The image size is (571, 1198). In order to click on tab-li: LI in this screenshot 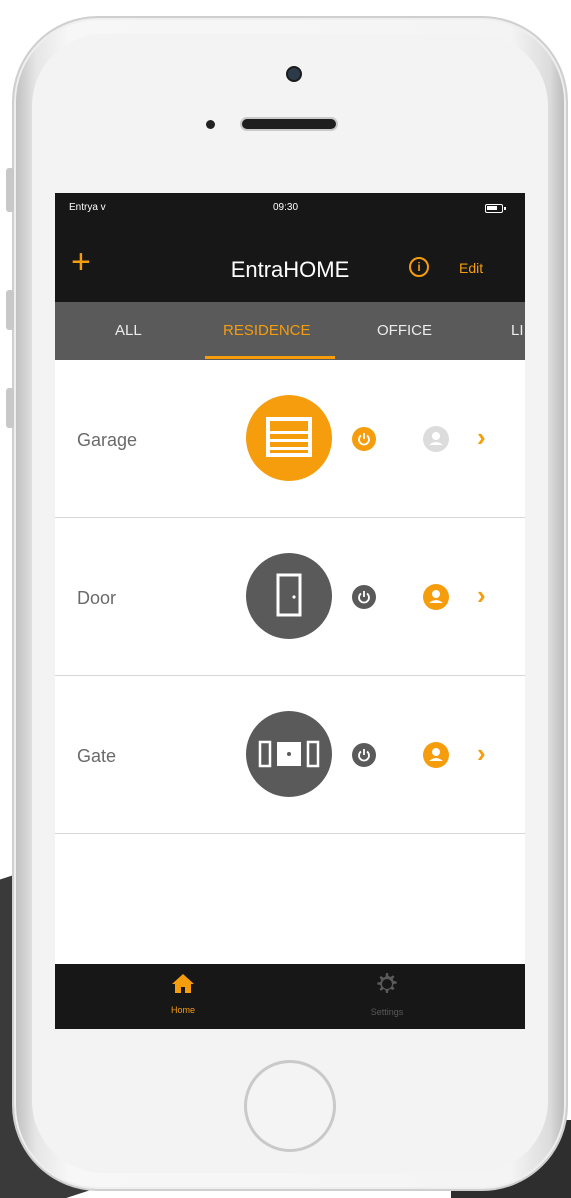, I will do `click(517, 330)`.